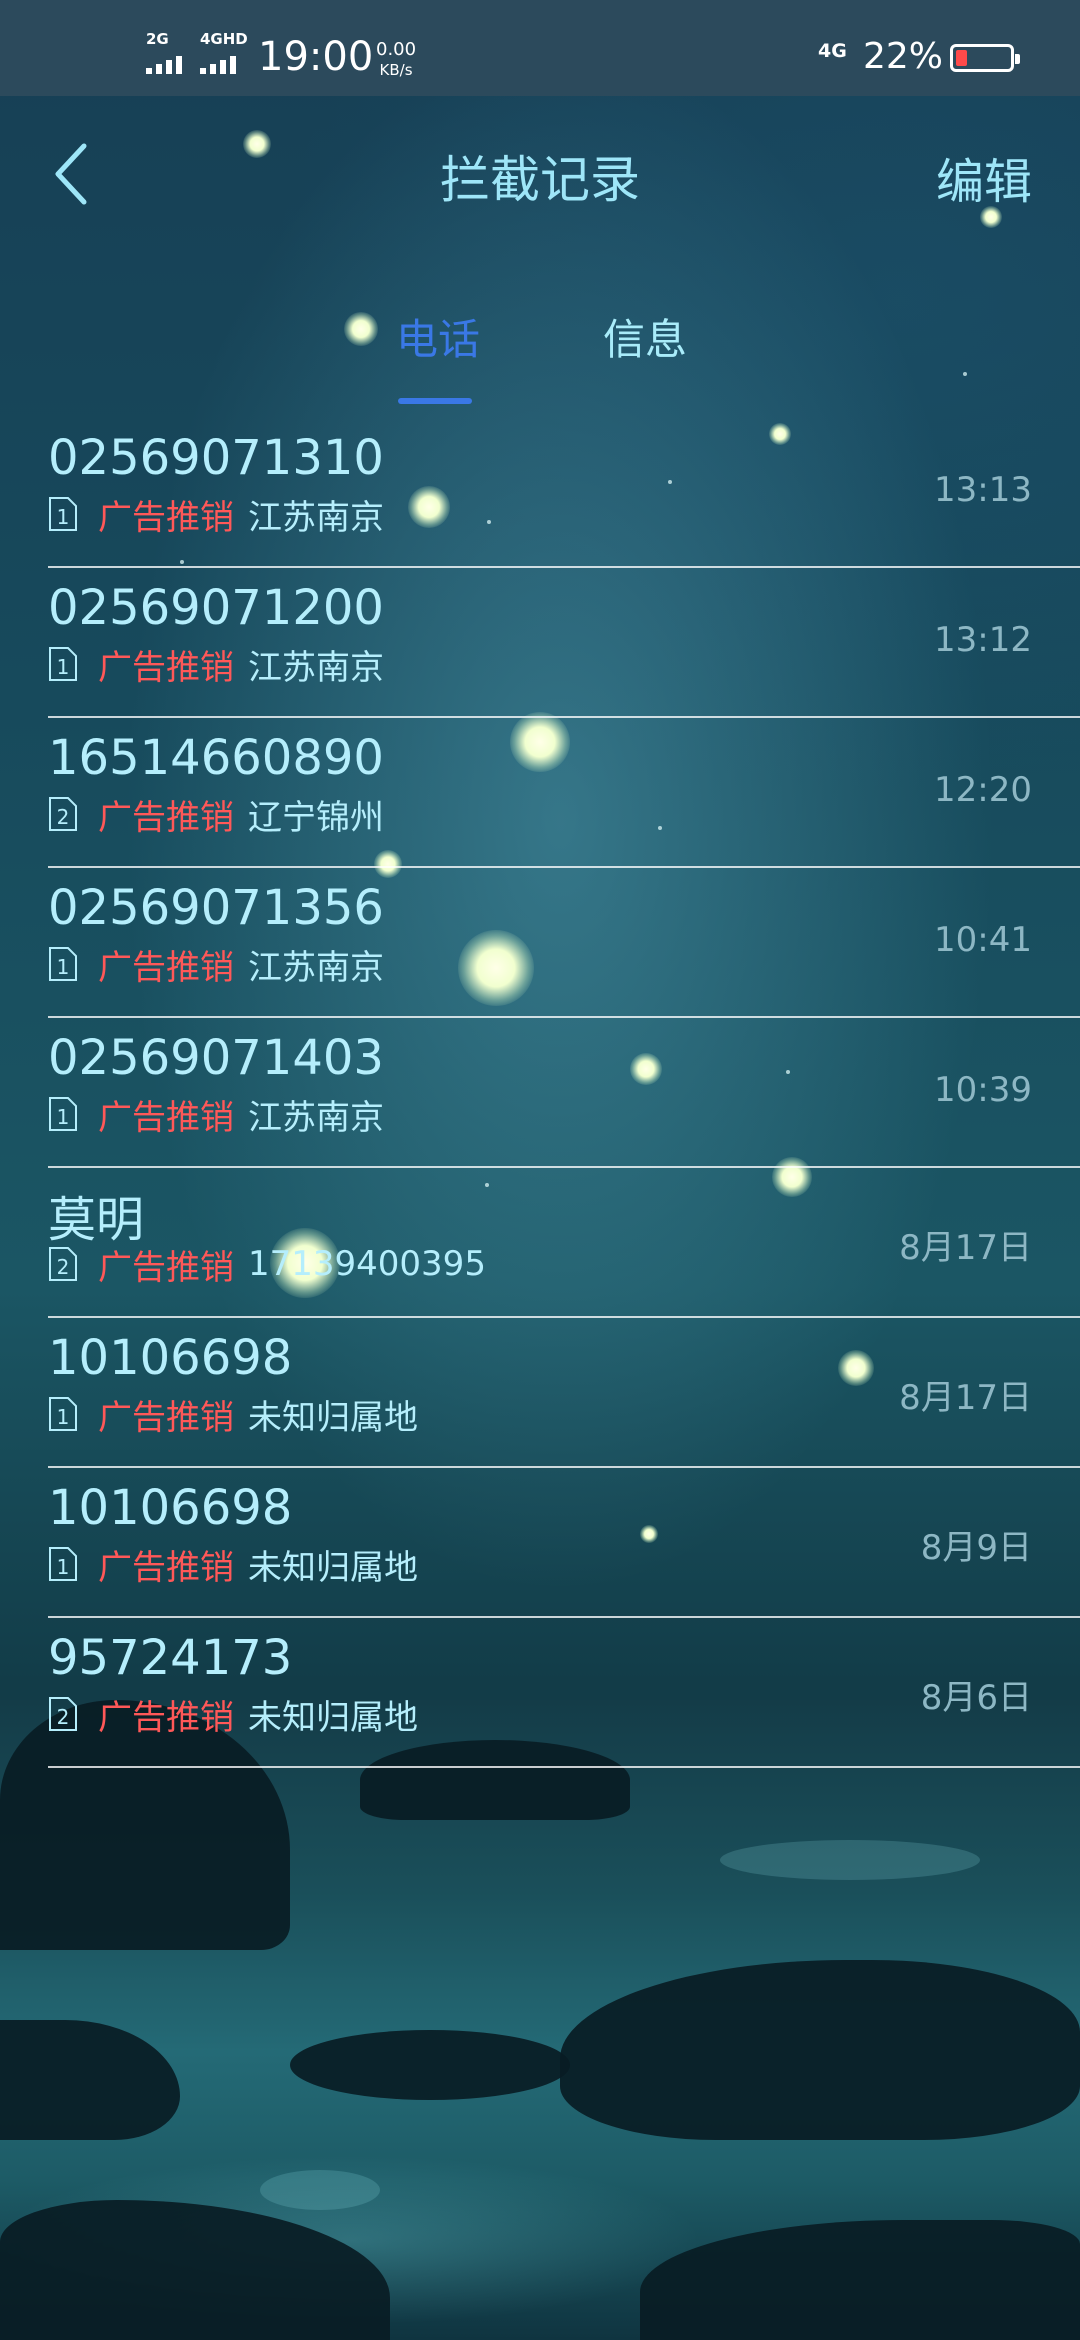 This screenshot has height=2340, width=1080. I want to click on caller-info: 2 广告推销 17139400395, so click(267, 1265).